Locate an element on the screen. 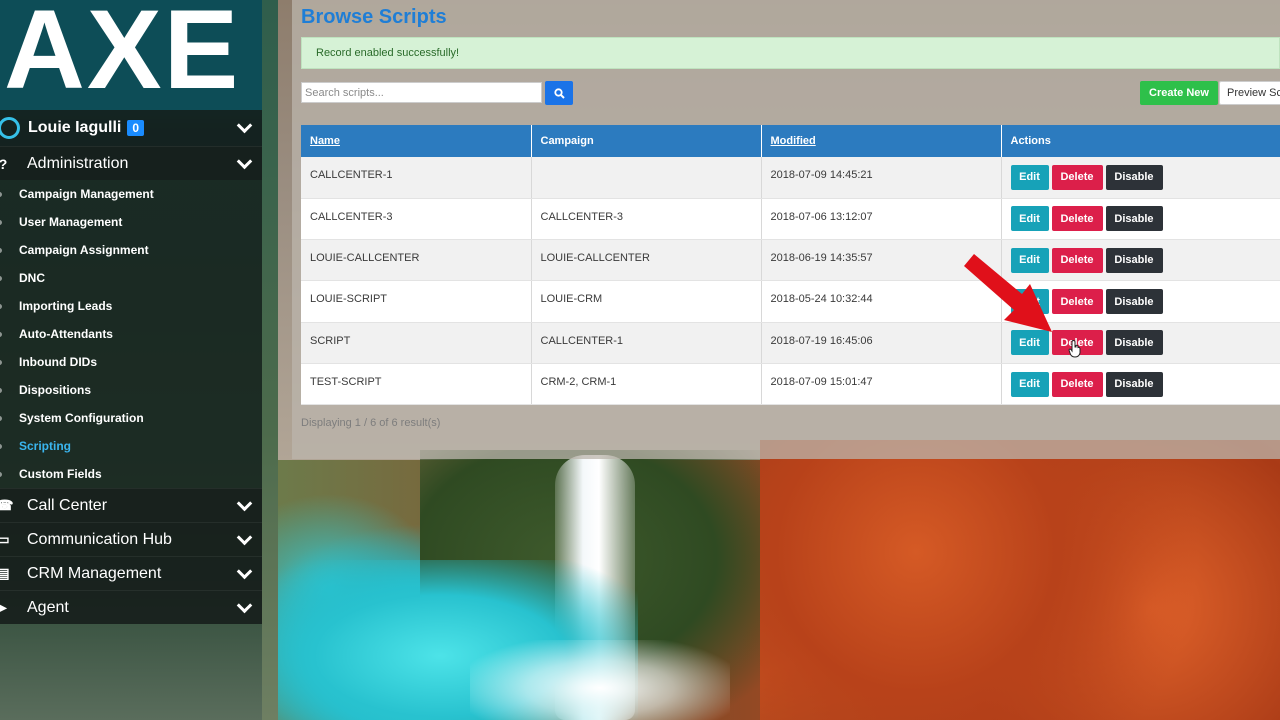  cell-name: LOUIE-CALLCENTER is located at coordinates (416, 260).